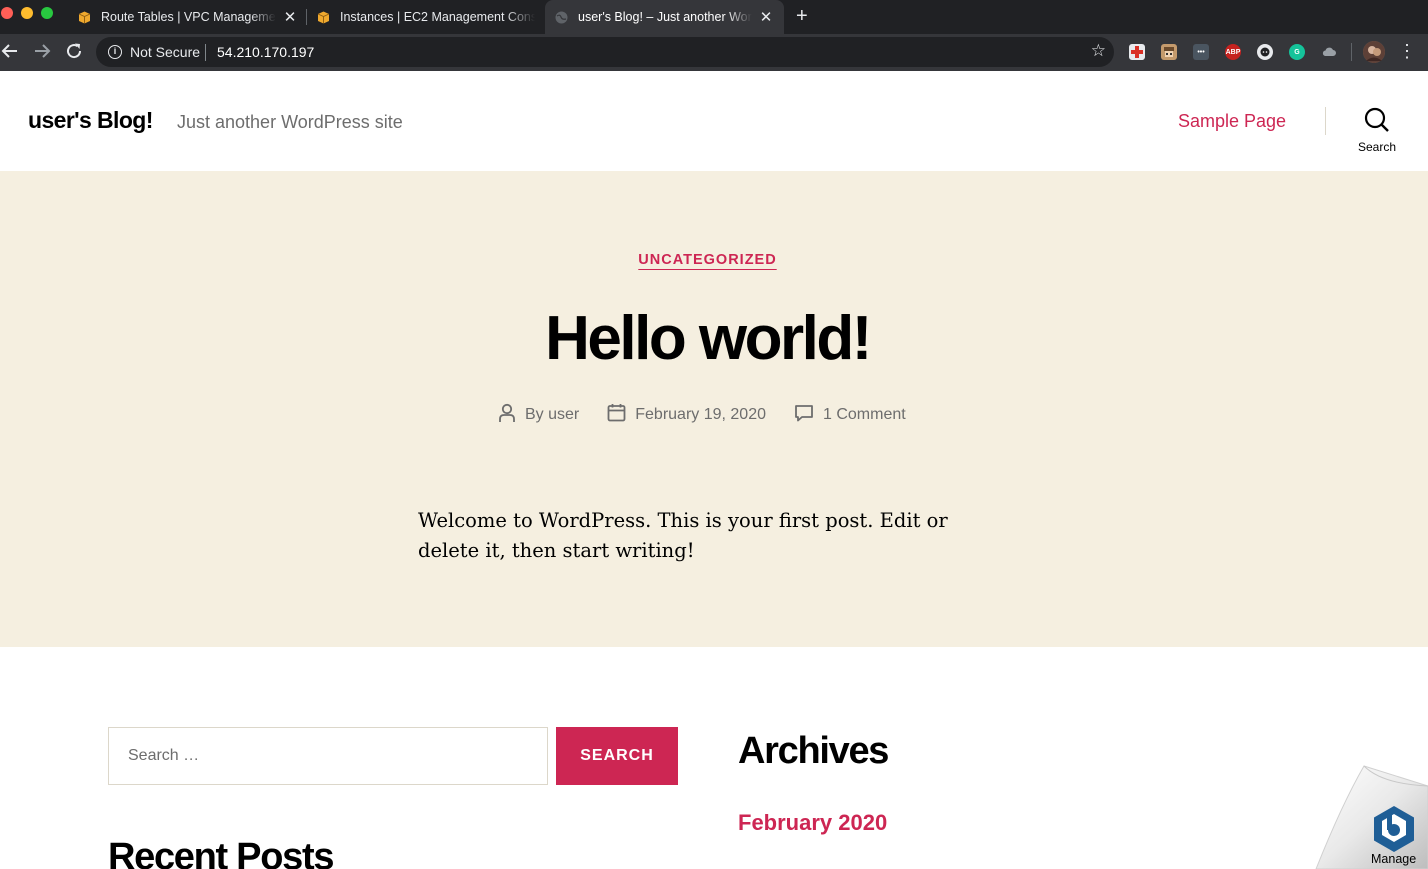 The height and width of the screenshot is (869, 1428). I want to click on person-icon, so click(511, 415).